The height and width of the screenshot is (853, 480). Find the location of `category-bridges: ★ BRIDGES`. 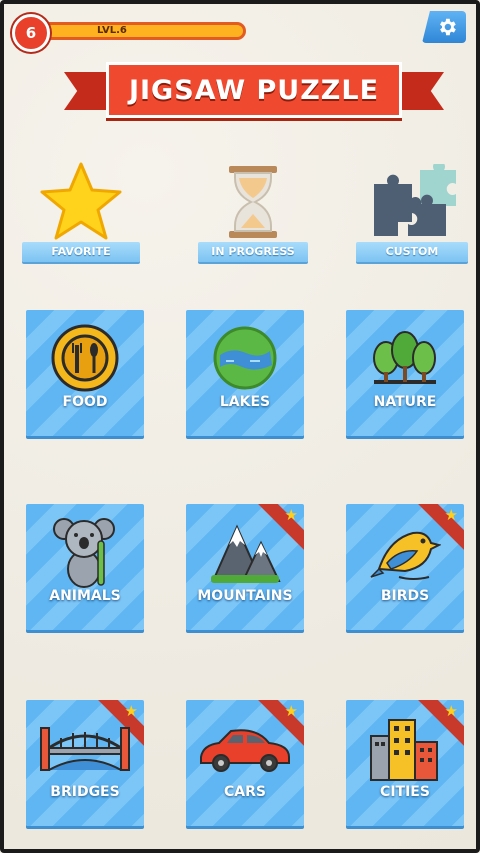

category-bridges: ★ BRIDGES is located at coordinates (85, 763).